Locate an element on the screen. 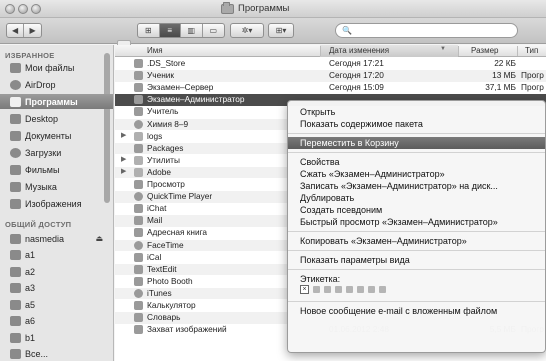 The height and width of the screenshot is (361, 546). menu-item: Быстрый просмотр «Экзамен–Администратор» is located at coordinates (416, 222).